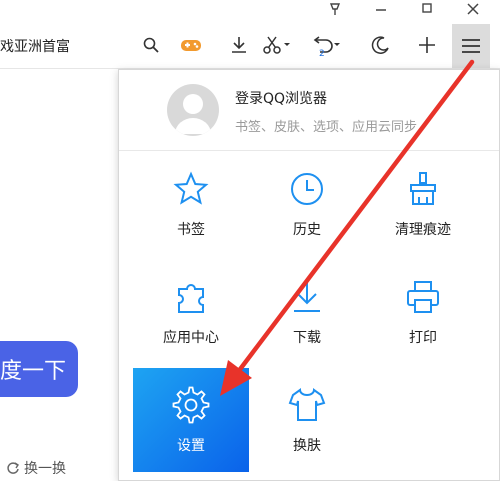 The image size is (500, 481). What do you see at coordinates (307, 405) in the screenshot?
I see `shirt-icon` at bounding box center [307, 405].